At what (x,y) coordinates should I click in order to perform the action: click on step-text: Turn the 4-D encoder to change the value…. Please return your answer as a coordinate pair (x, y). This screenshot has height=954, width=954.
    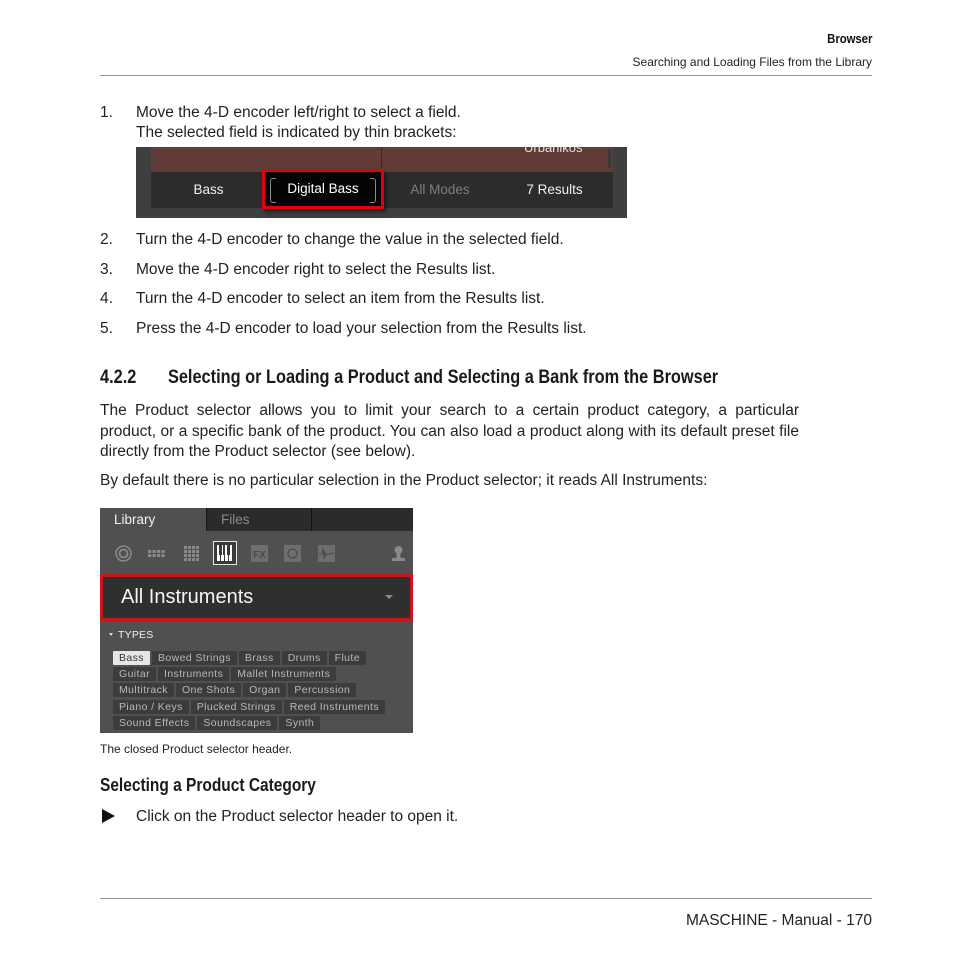
    Looking at the image, I should click on (350, 239).